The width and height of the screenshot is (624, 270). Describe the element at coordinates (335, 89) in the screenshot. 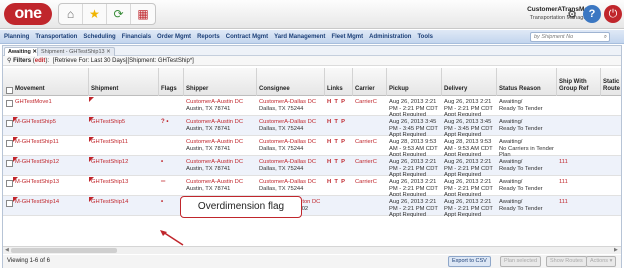

I see `col-links: Links` at that location.